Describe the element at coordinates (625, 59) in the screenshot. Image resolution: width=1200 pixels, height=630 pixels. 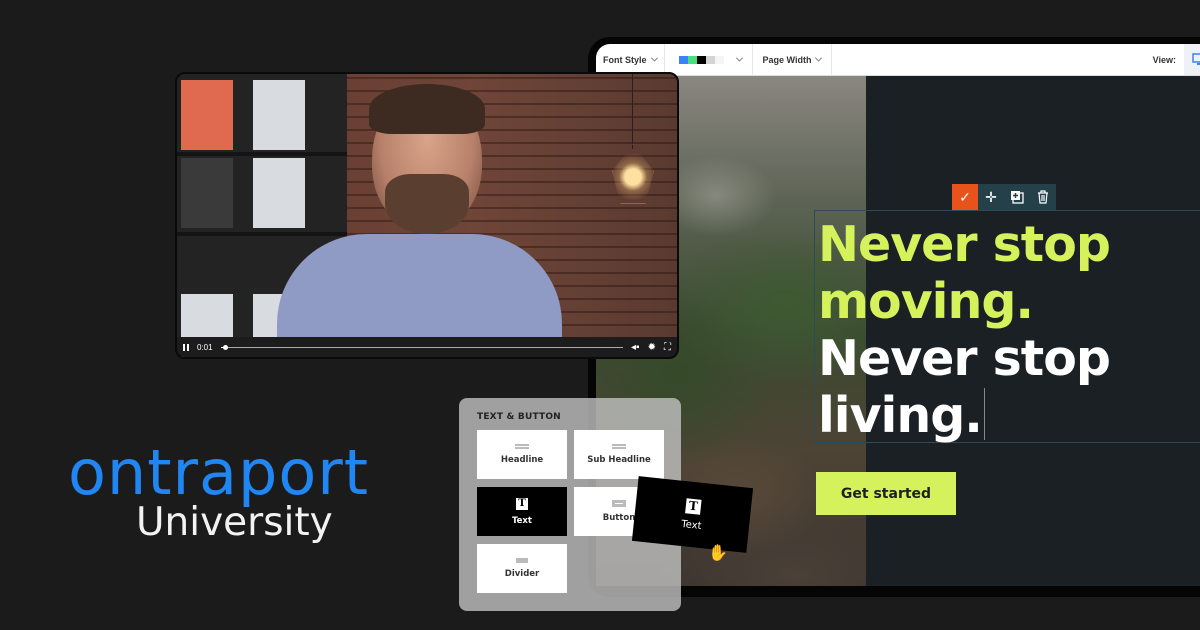
I see `font-style-label: Font Style` at that location.